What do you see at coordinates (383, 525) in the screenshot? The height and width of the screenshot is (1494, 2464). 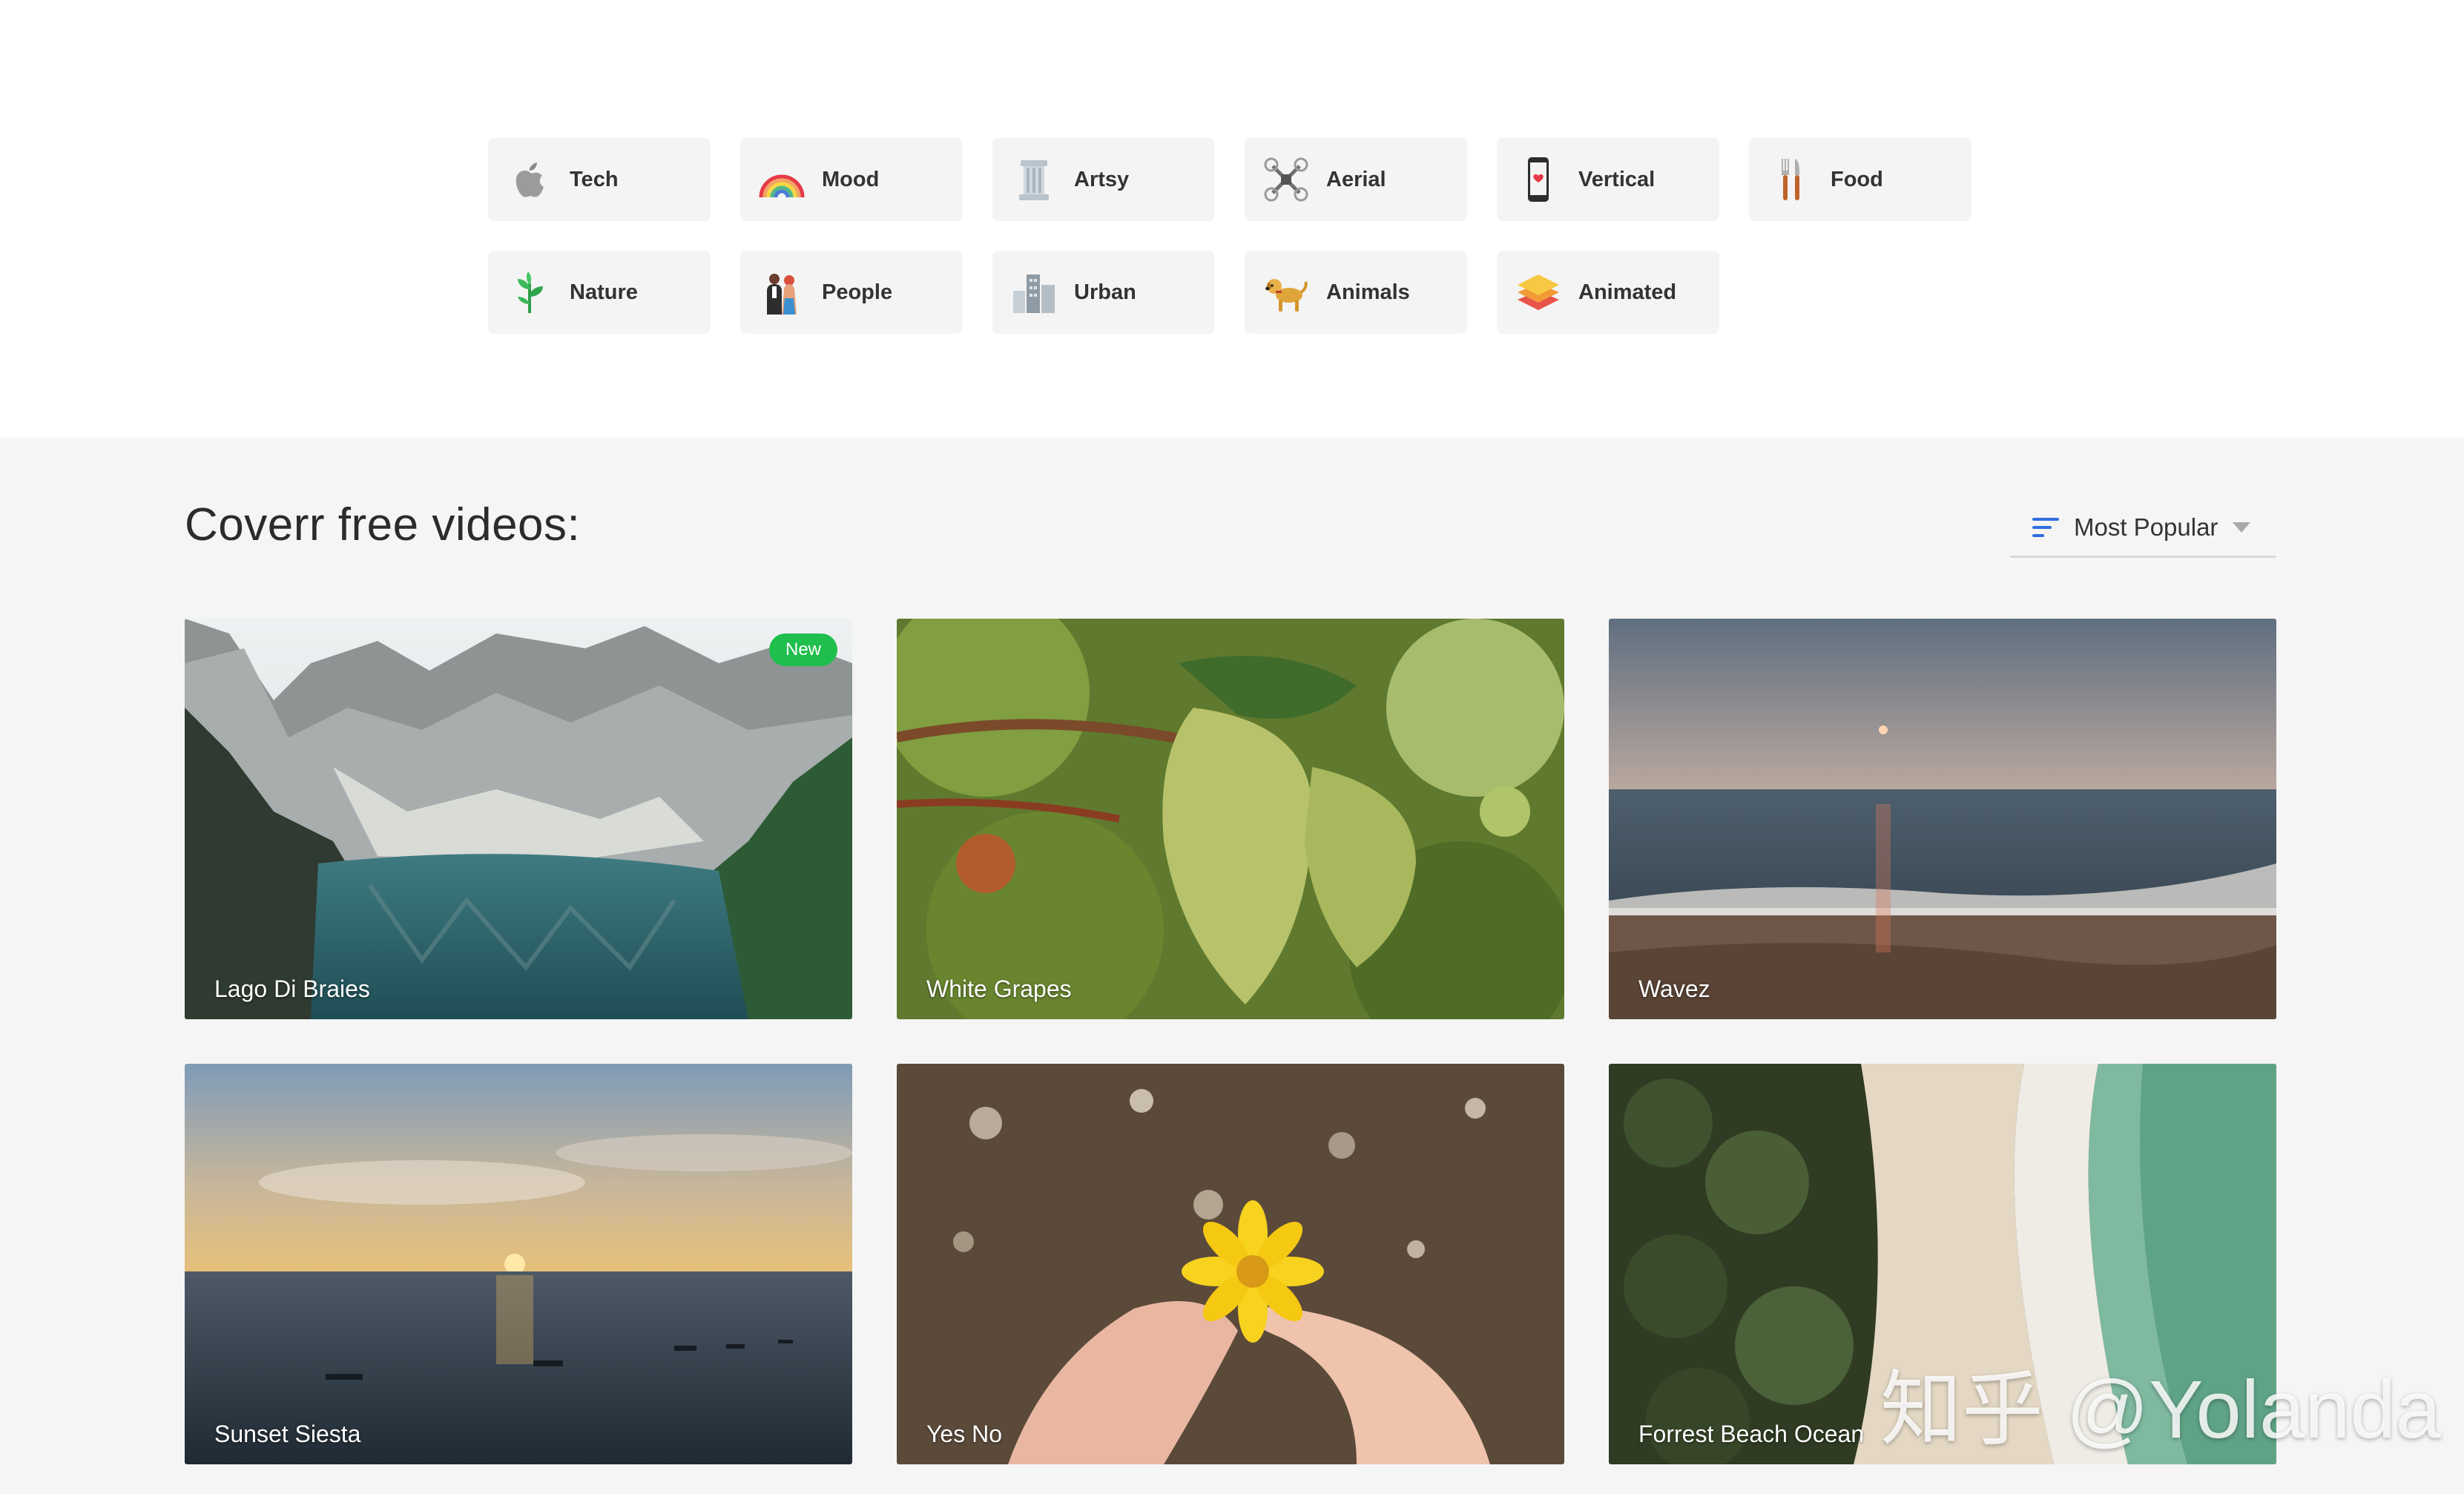 I see `section-heading: Coverr free videos:` at bounding box center [383, 525].